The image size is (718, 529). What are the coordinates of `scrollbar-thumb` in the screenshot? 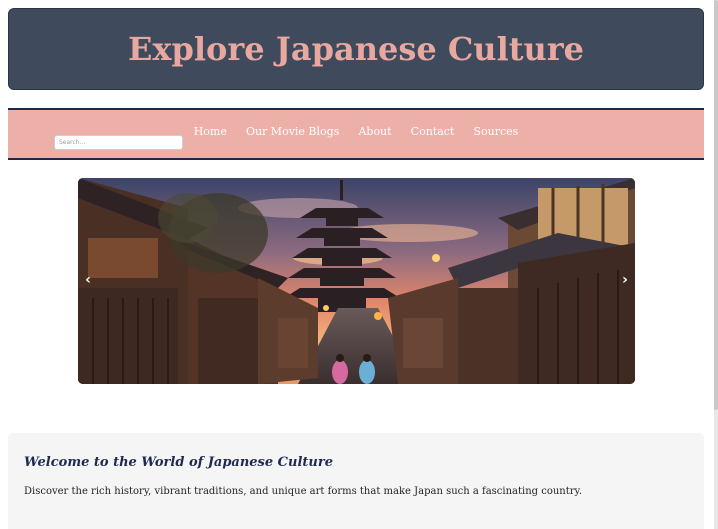 It's located at (716, 205).